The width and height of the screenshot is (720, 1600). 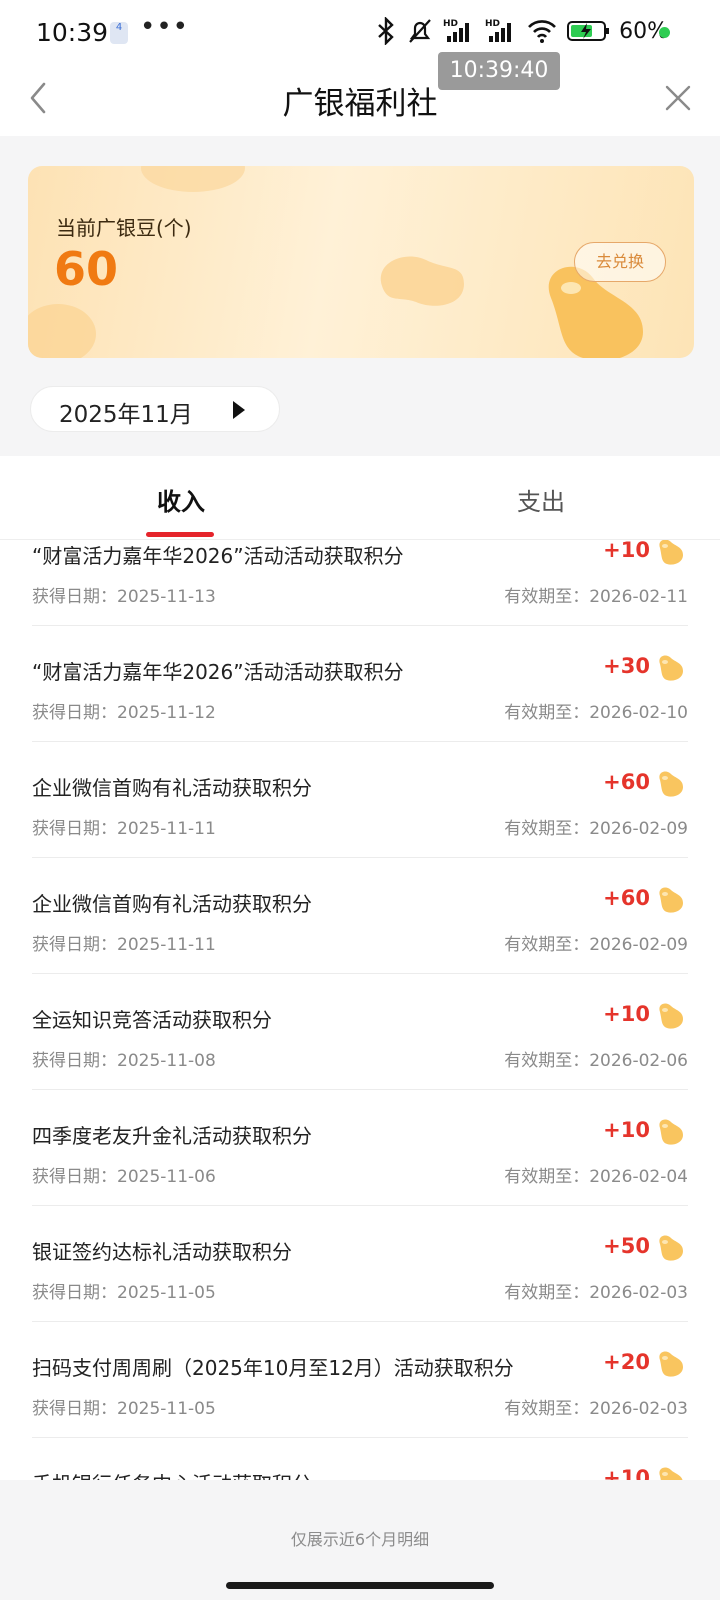 What do you see at coordinates (678, 98) in the screenshot?
I see `close-button` at bounding box center [678, 98].